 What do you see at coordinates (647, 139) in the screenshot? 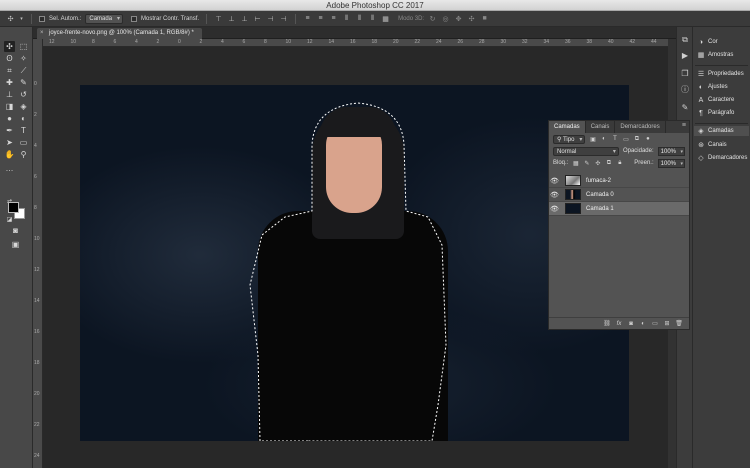
I see `filter-toggle-icon: ●` at bounding box center [647, 139].